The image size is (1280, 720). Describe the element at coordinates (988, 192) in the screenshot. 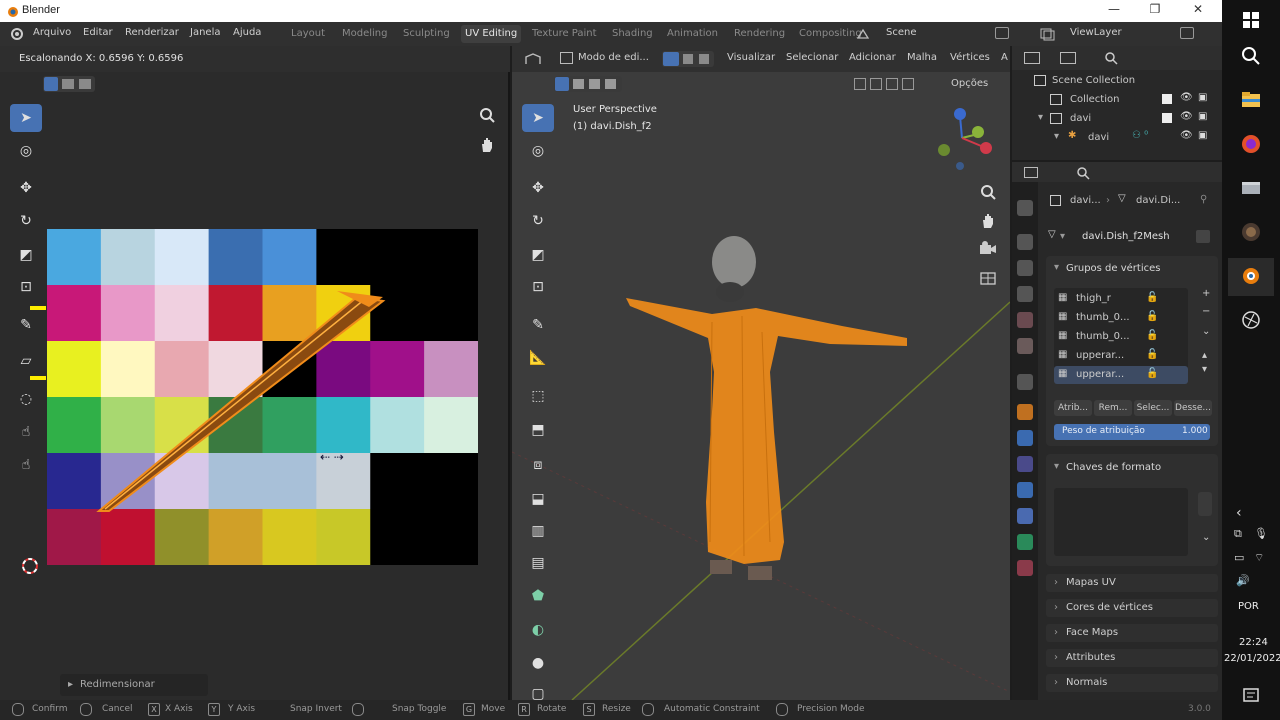

I see `vp-zoom-icon` at that location.